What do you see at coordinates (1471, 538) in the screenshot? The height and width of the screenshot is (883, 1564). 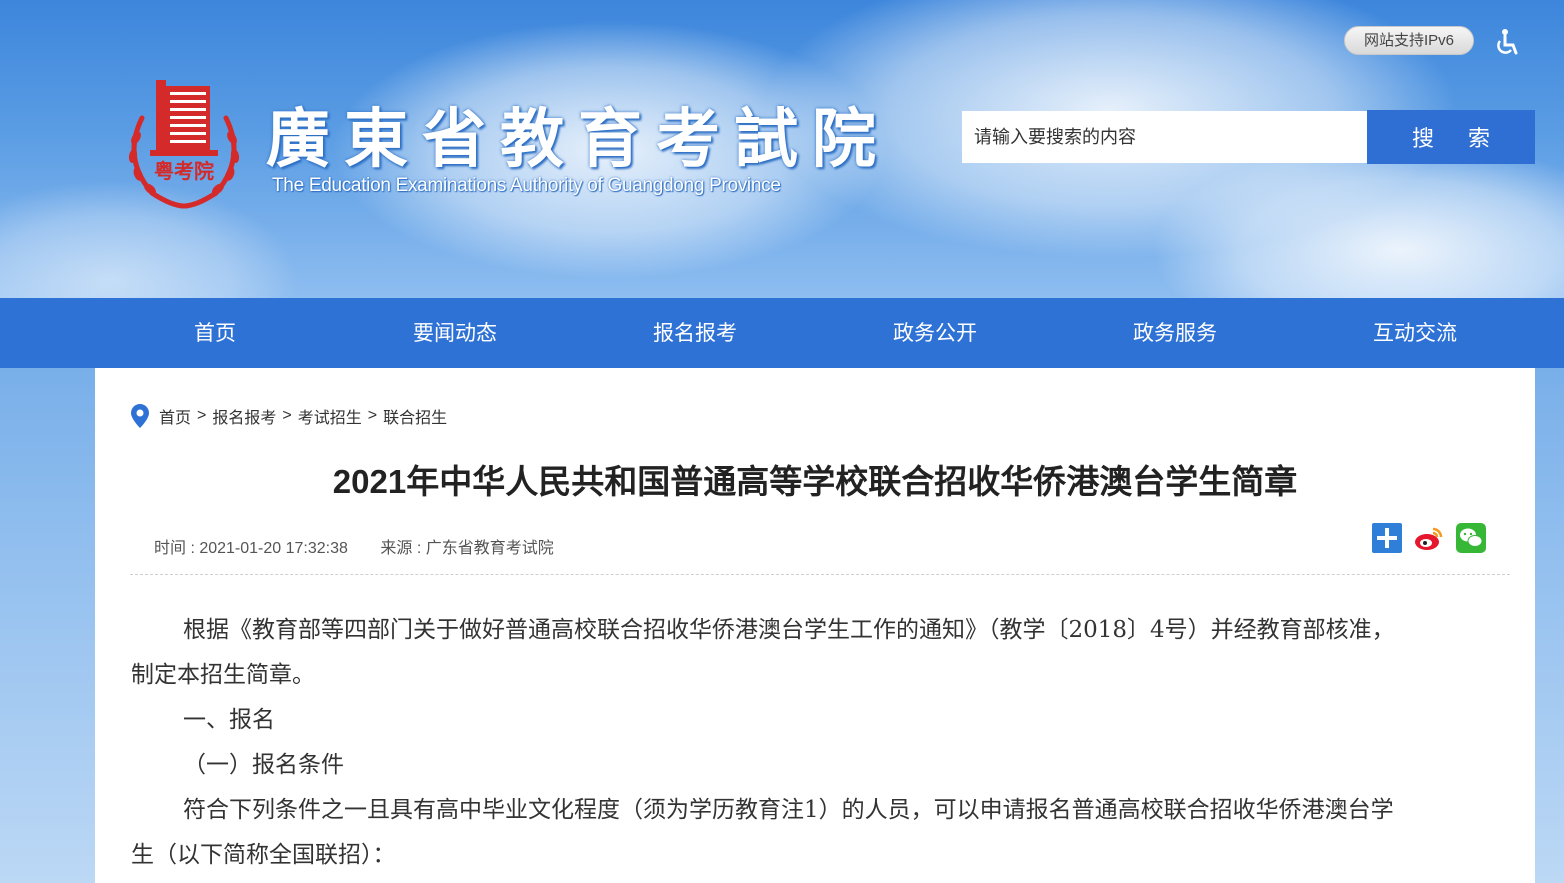 I see `wechat-icon` at bounding box center [1471, 538].